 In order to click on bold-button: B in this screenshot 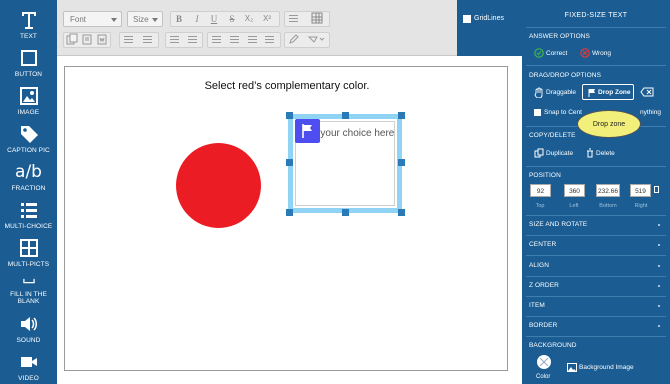, I will do `click(179, 19)`.